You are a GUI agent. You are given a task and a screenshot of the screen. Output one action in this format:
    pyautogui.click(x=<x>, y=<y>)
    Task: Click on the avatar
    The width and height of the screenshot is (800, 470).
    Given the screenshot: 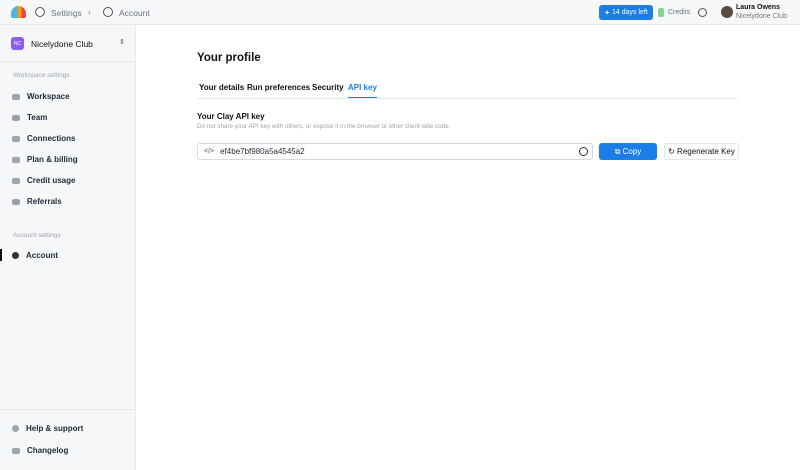 What is the action you would take?
    pyautogui.click(x=727, y=12)
    